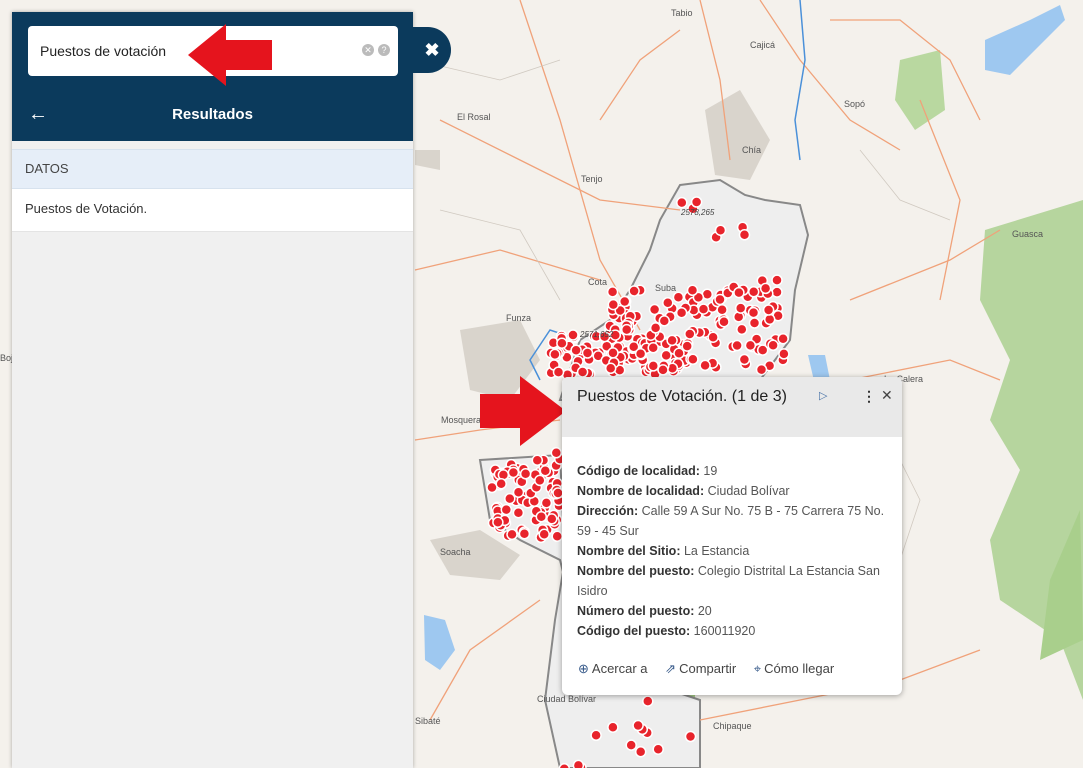 This screenshot has width=1083, height=768. I want to click on zoom-to-button: ⊕ Acercar a, so click(613, 668).